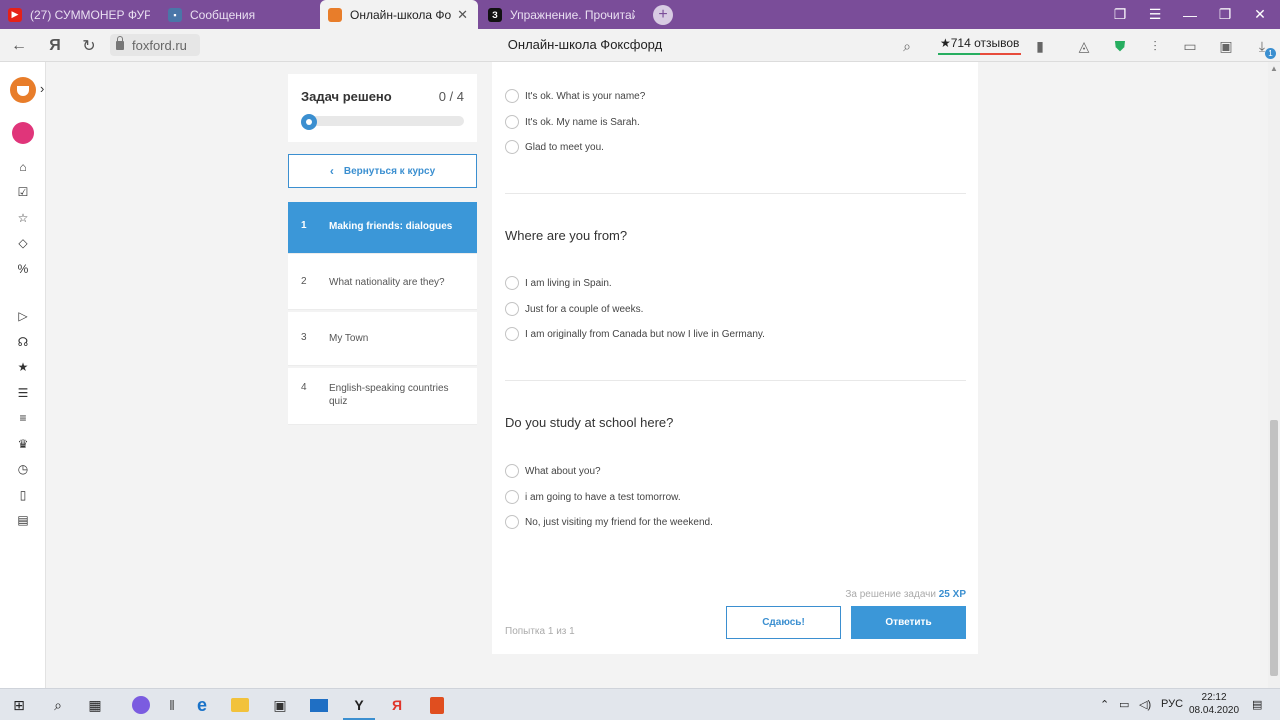 The width and height of the screenshot is (1280, 720). Describe the element at coordinates (23, 316) in the screenshot. I see `play-square-icon: ▷` at that location.